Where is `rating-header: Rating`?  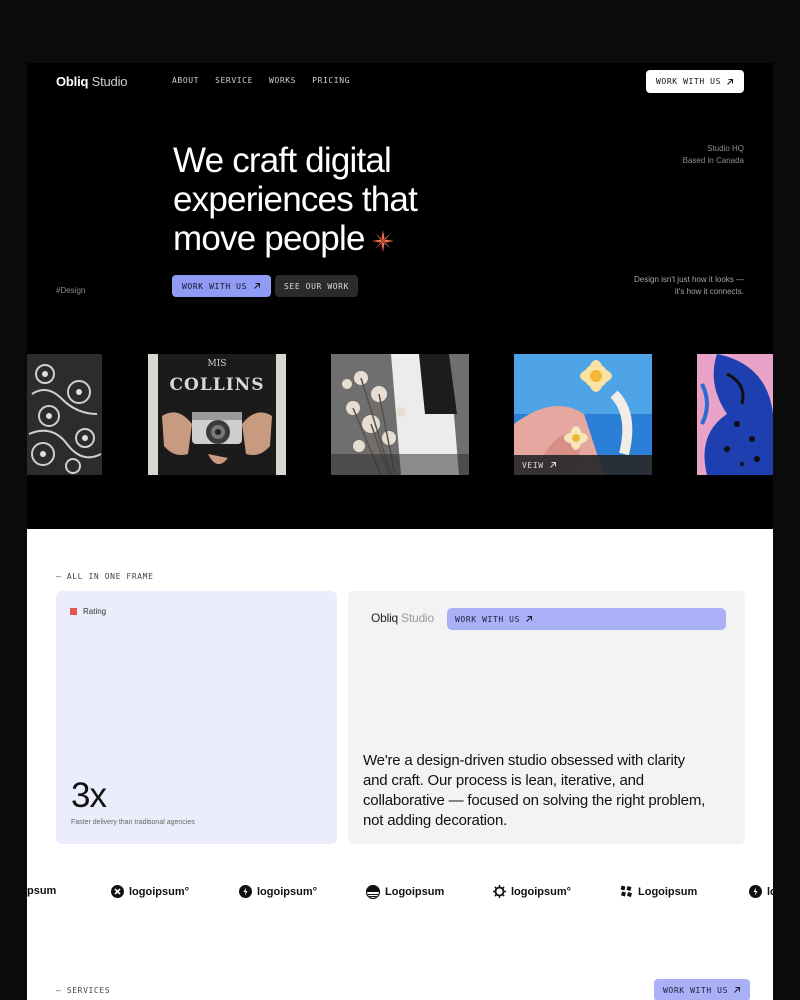
rating-header: Rating is located at coordinates (88, 611).